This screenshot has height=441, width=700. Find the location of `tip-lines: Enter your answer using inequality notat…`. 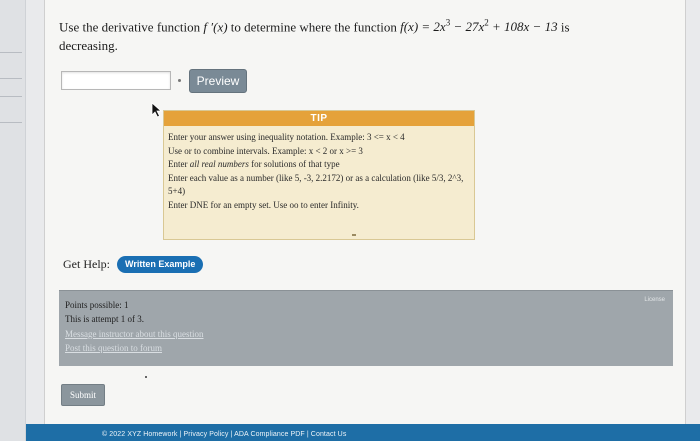

tip-lines: Enter your answer using inequality notat… is located at coordinates (319, 169).